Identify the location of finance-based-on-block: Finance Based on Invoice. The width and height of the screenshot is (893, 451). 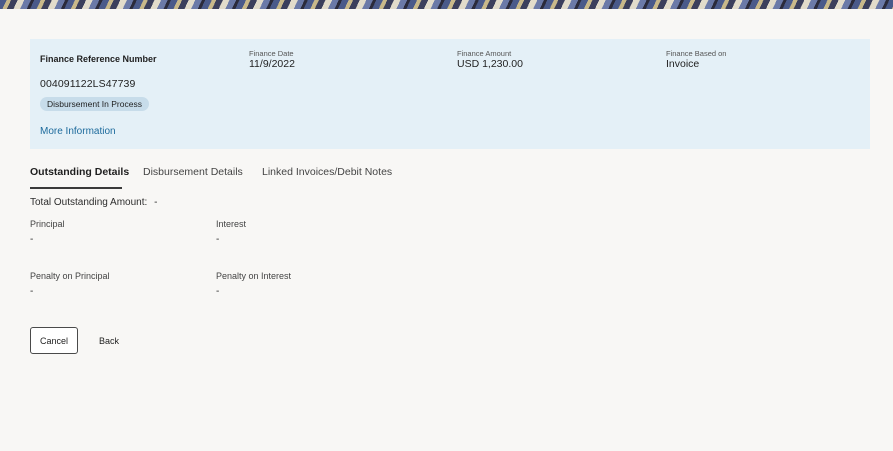
(696, 59).